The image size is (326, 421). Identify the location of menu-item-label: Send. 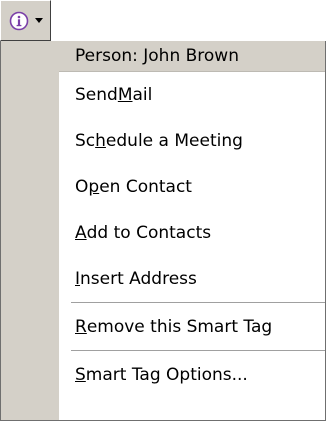
(96, 95).